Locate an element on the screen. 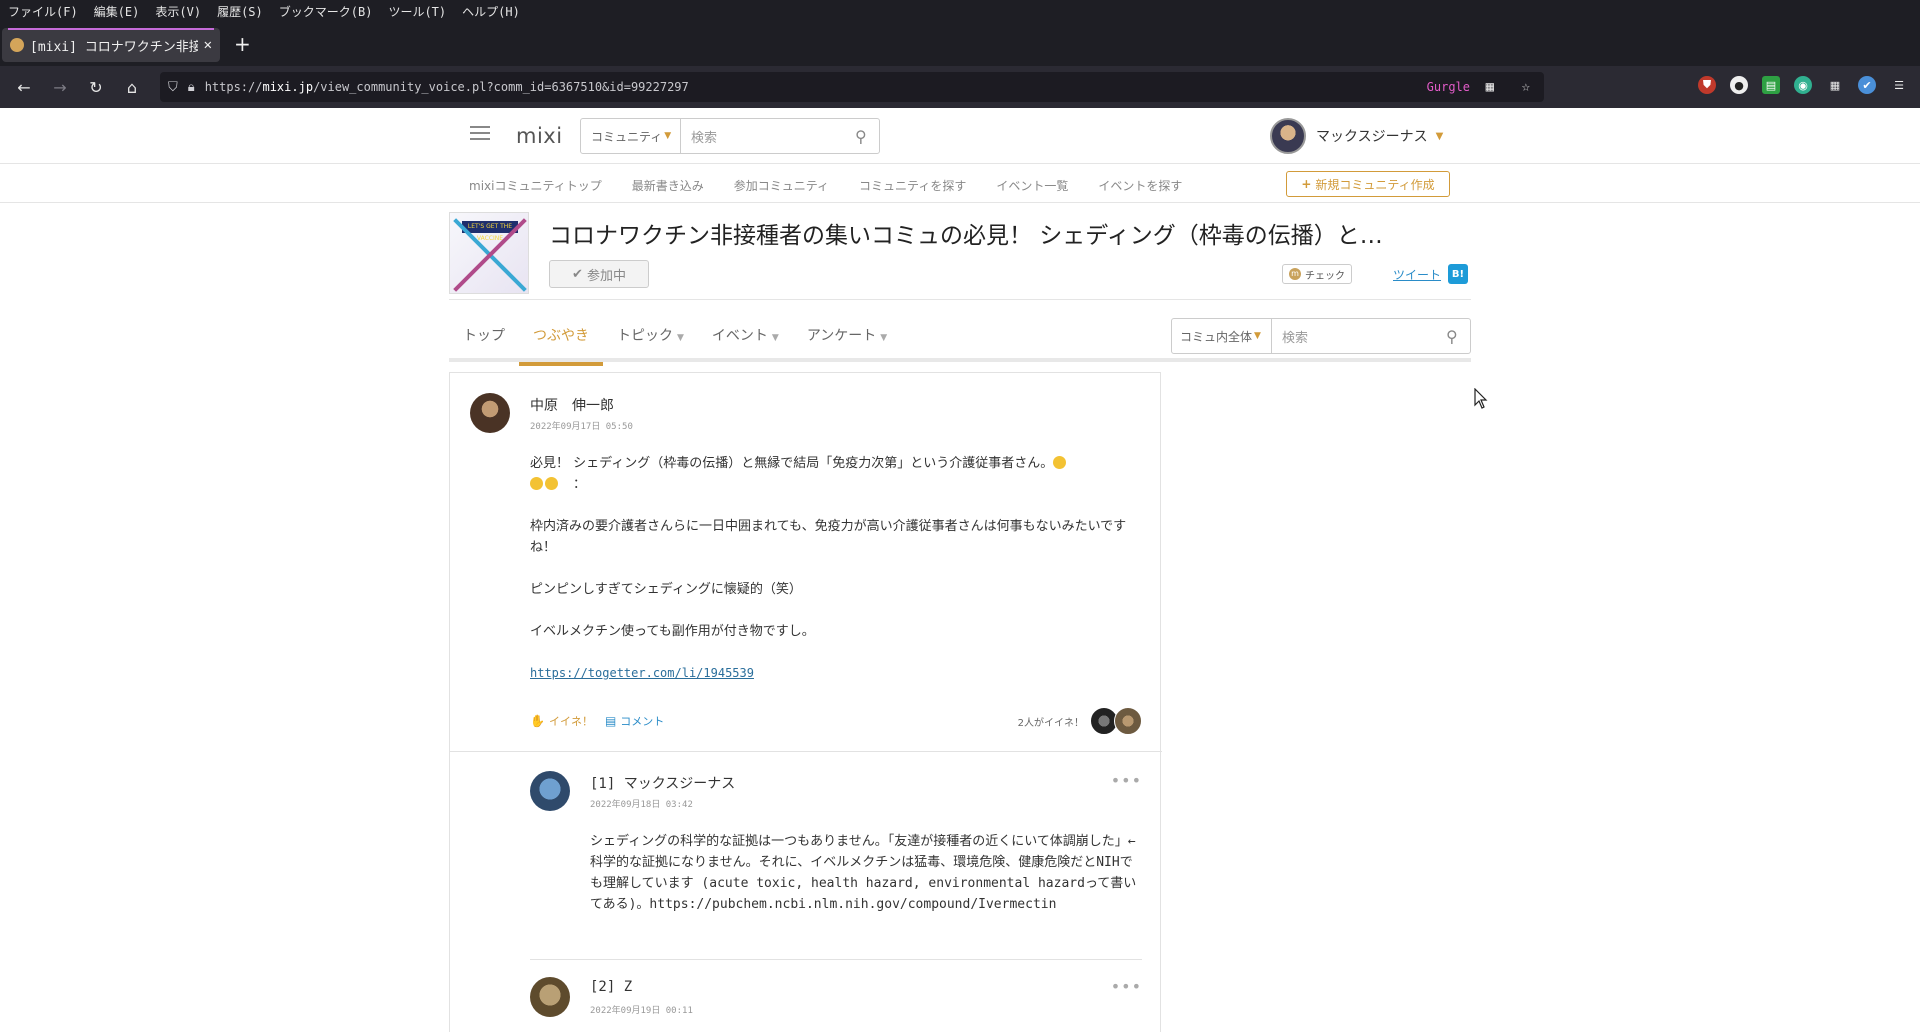 The width and height of the screenshot is (1920, 1032). notes-extension-icon: ▤ is located at coordinates (1771, 85).